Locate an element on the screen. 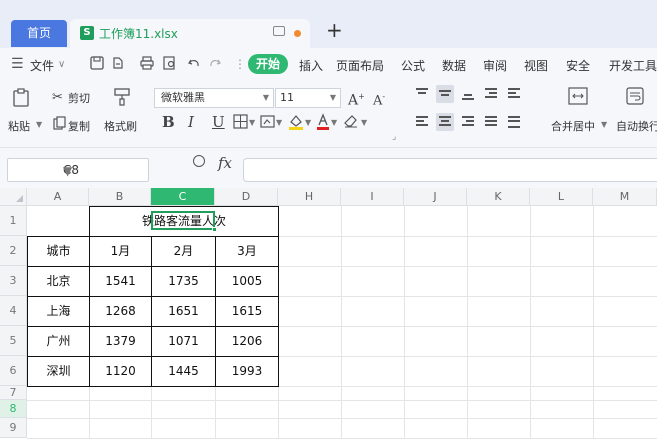 The height and width of the screenshot is (439, 657). column-header-l: L is located at coordinates (561, 197).